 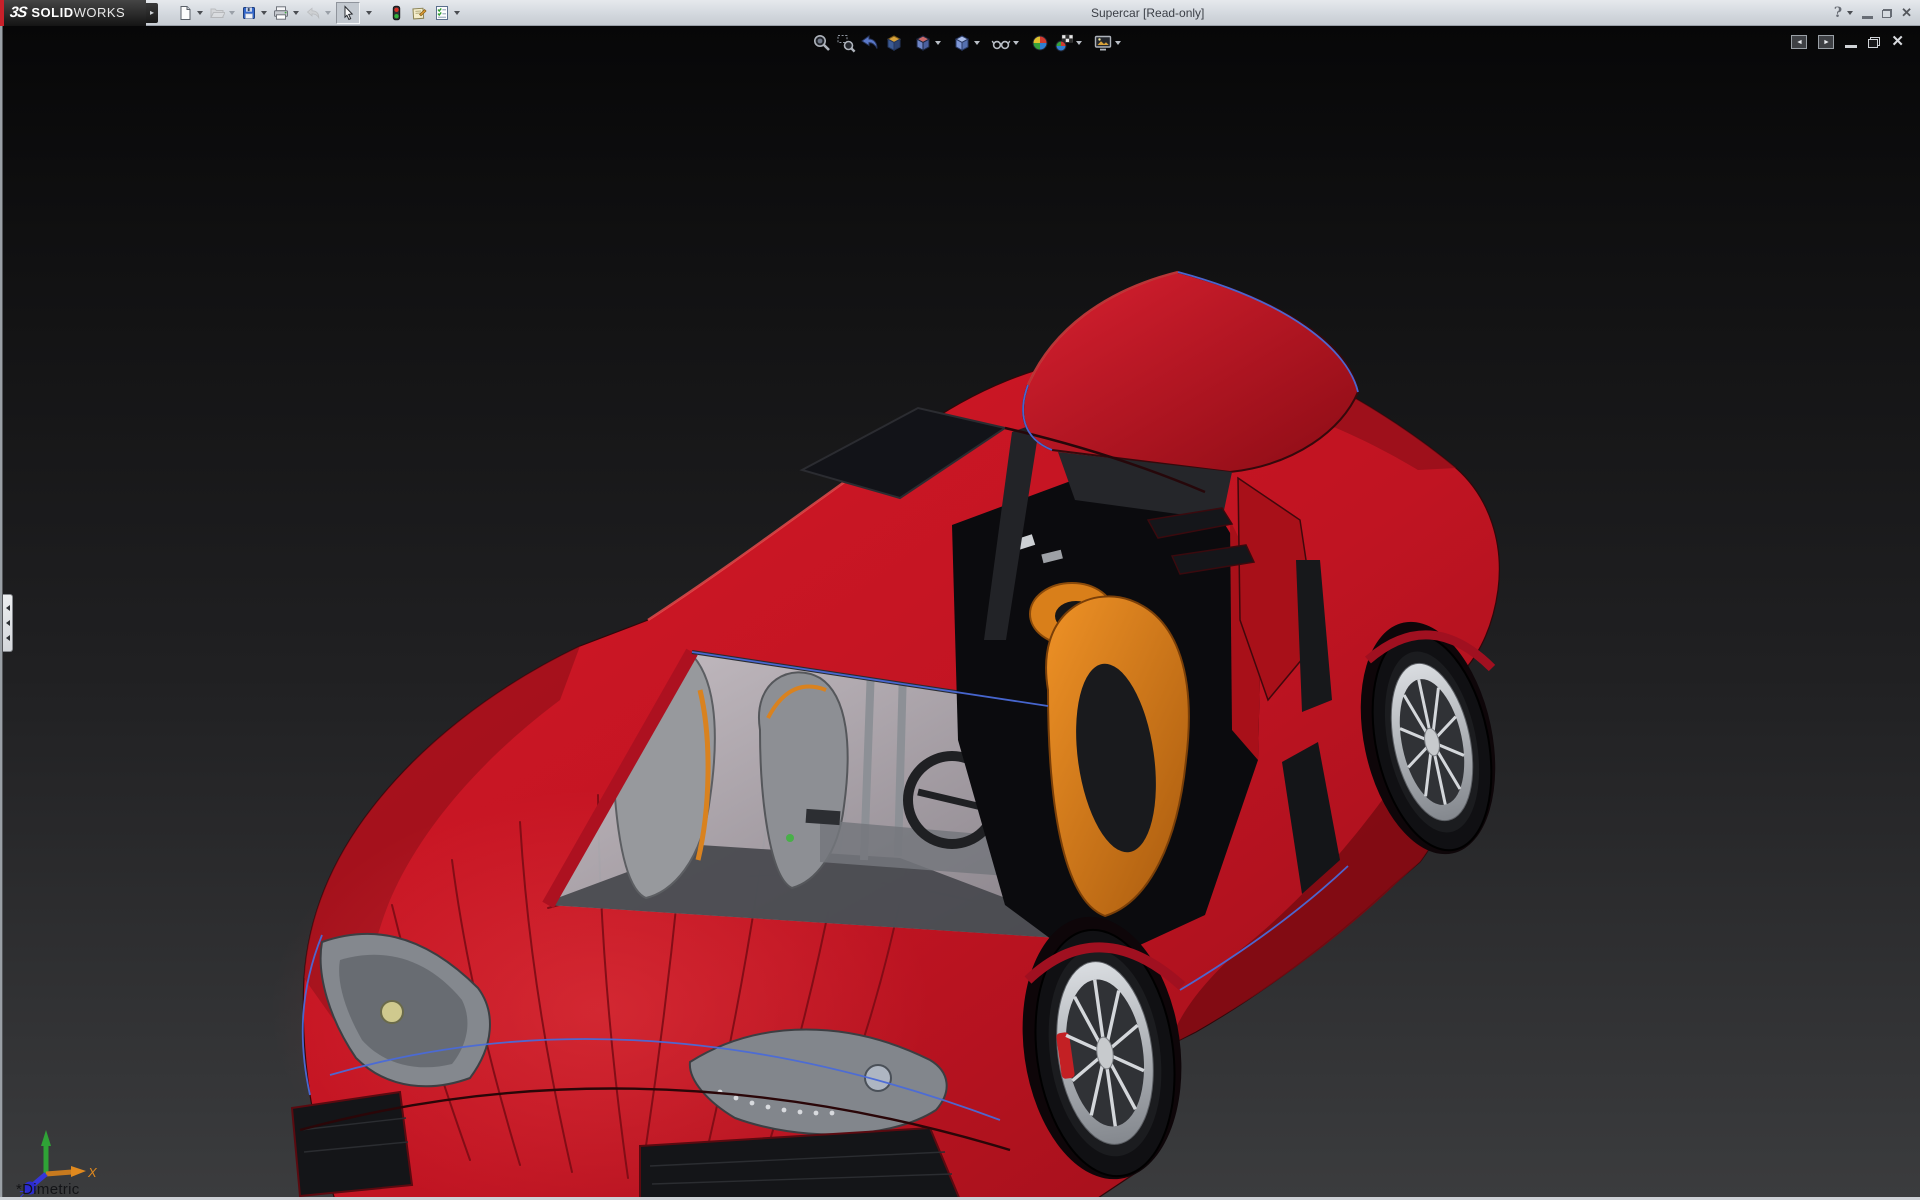 I want to click on view-orientation-icon, so click(x=923, y=43).